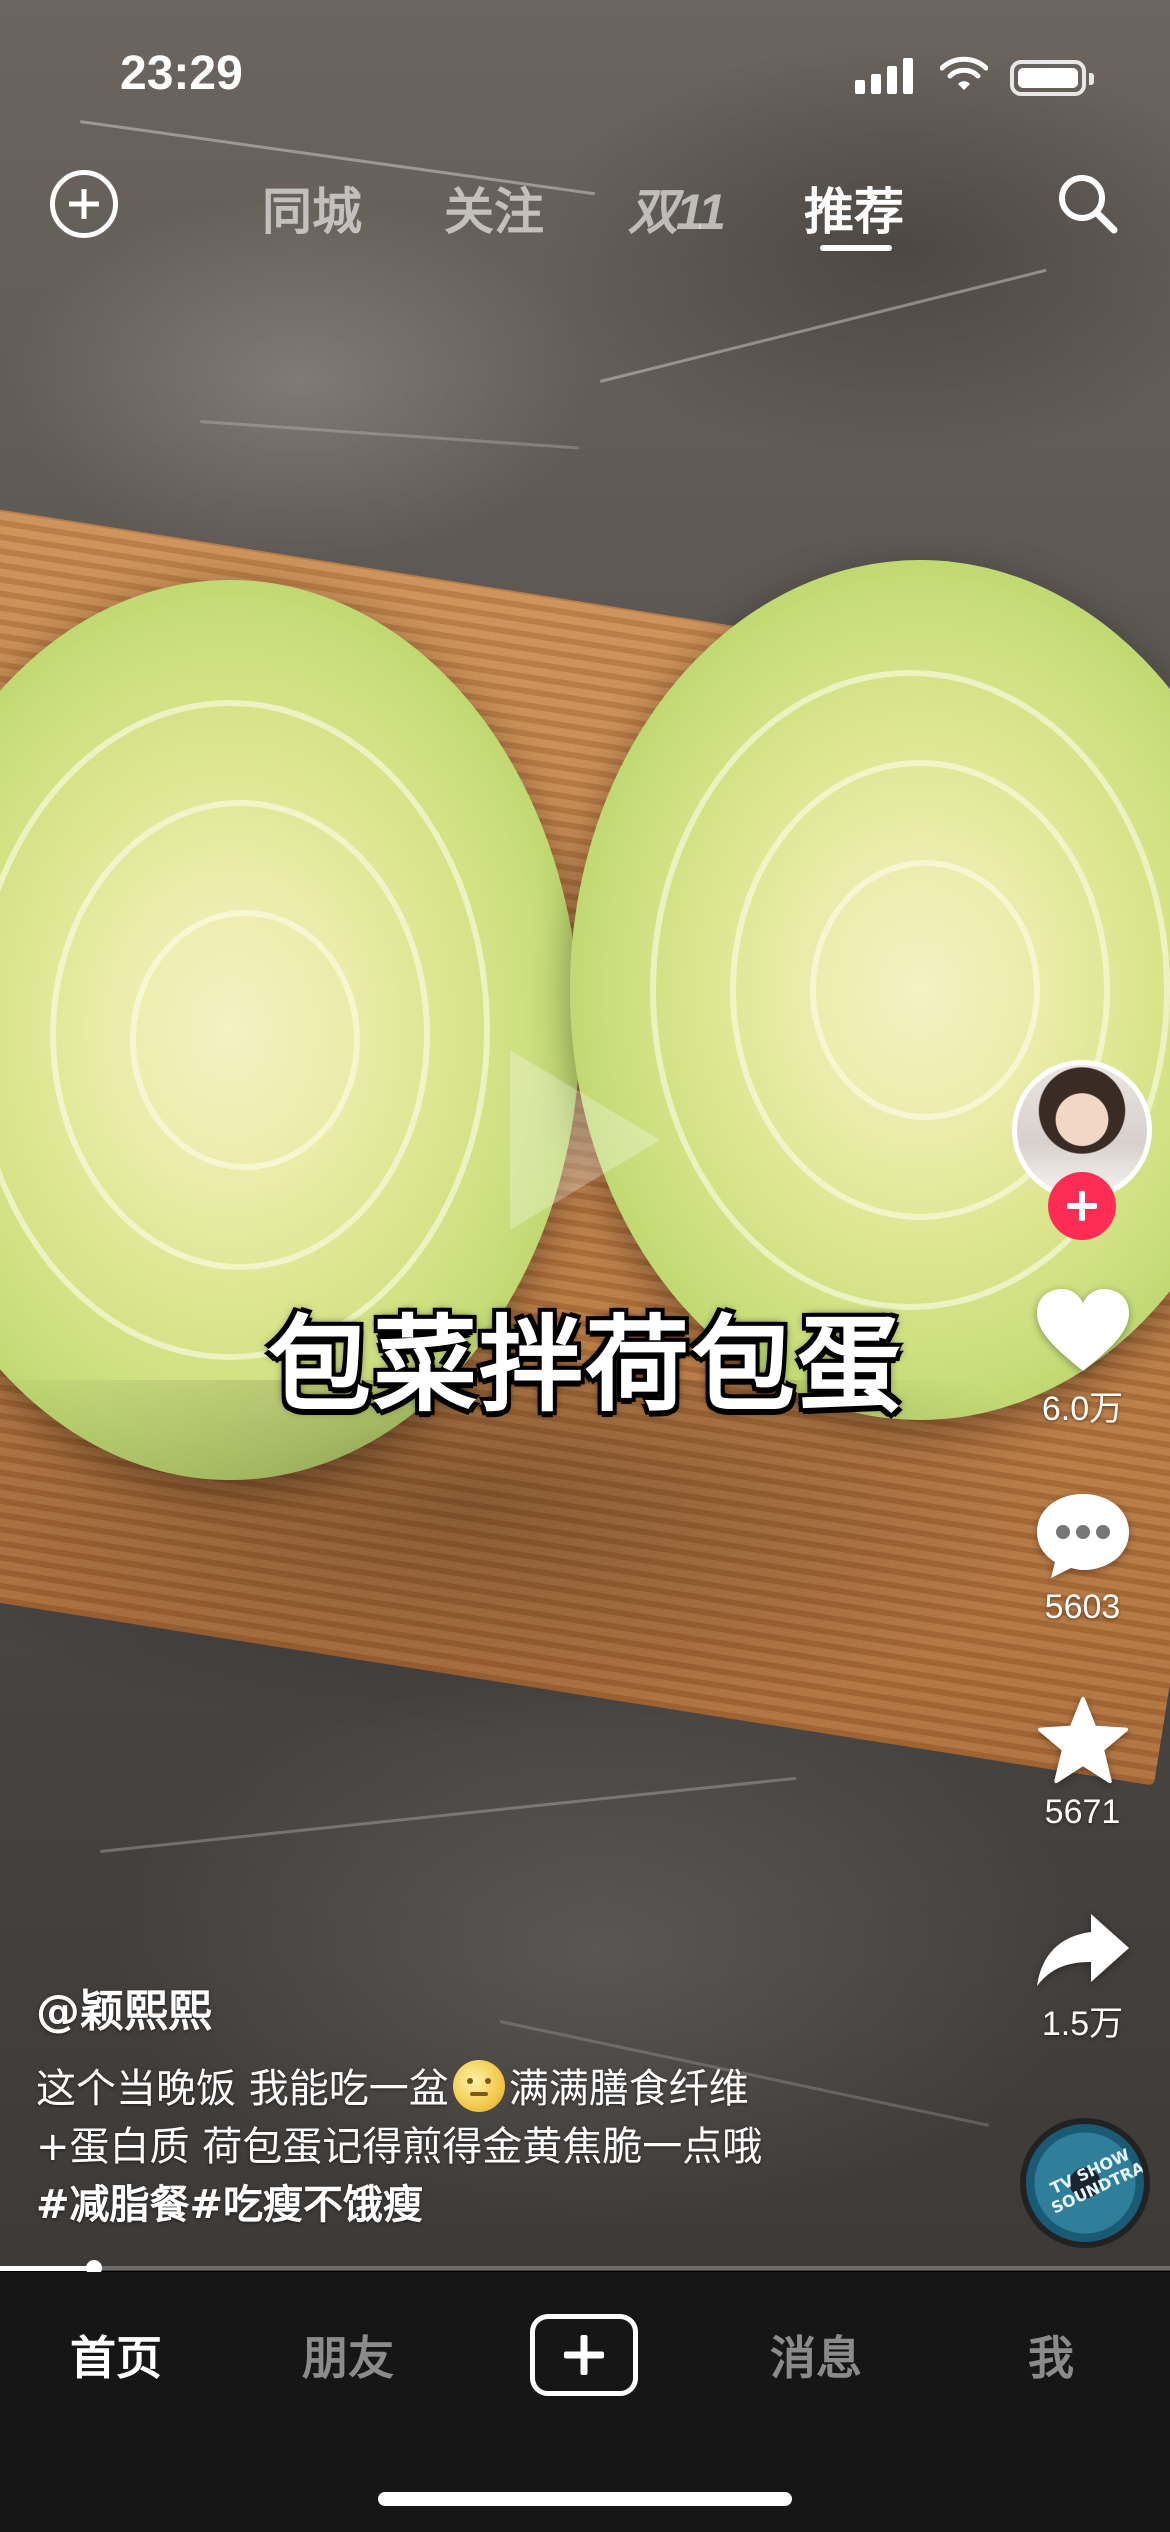  What do you see at coordinates (585, 2499) in the screenshot?
I see `home-indicator` at bounding box center [585, 2499].